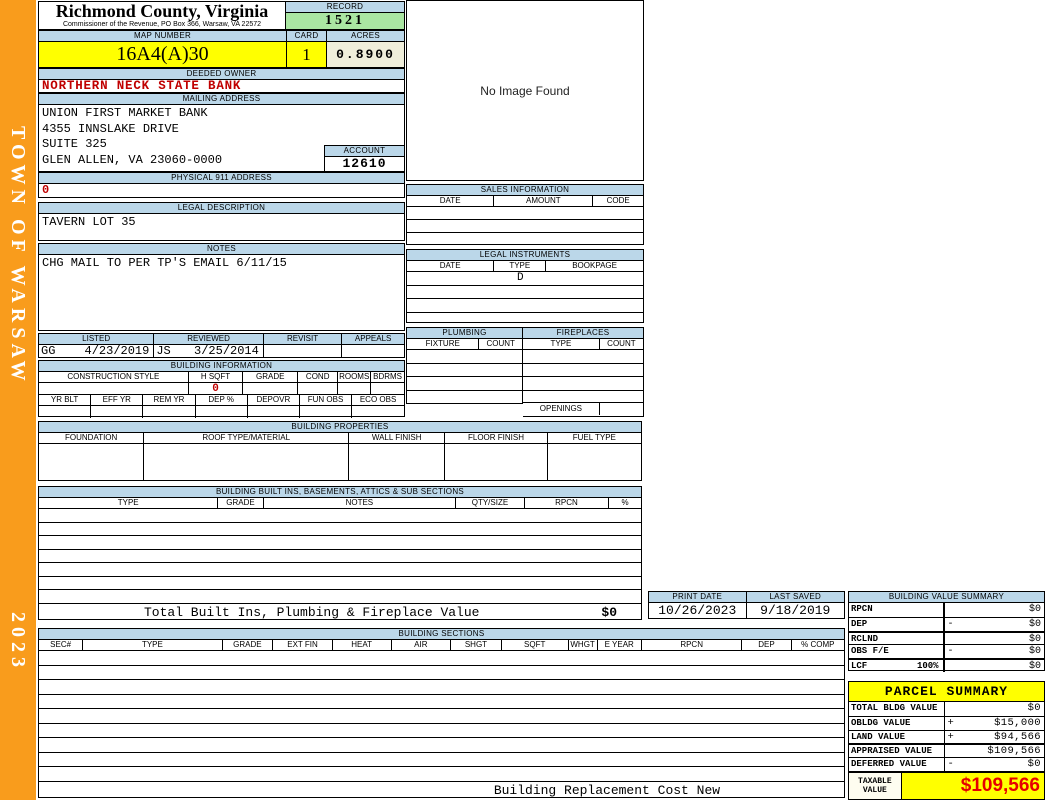 This screenshot has height=800, width=1050. Describe the element at coordinates (221, 221) in the screenshot. I see `legal-description-box: LEGAL DESCRIPTION TAVERN LOT 35` at that location.